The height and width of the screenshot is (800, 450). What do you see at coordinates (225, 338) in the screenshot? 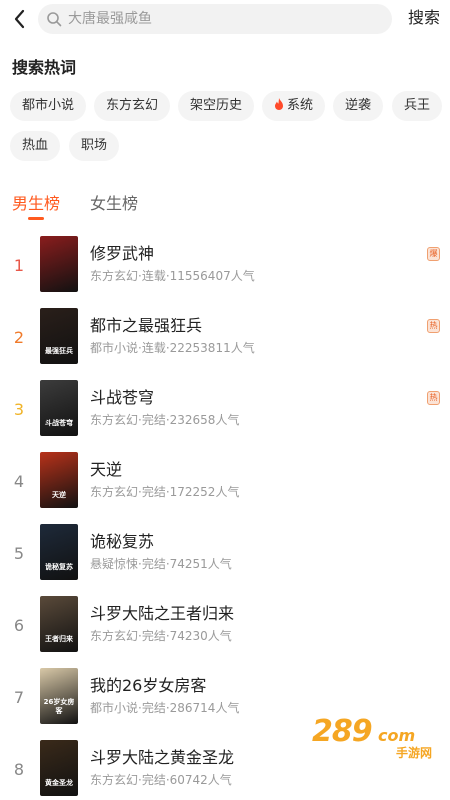
I see `list-item: 2 最强狂兵 都市之最强狂兵 都市小说·连载·22253811人气 热` at bounding box center [225, 338].